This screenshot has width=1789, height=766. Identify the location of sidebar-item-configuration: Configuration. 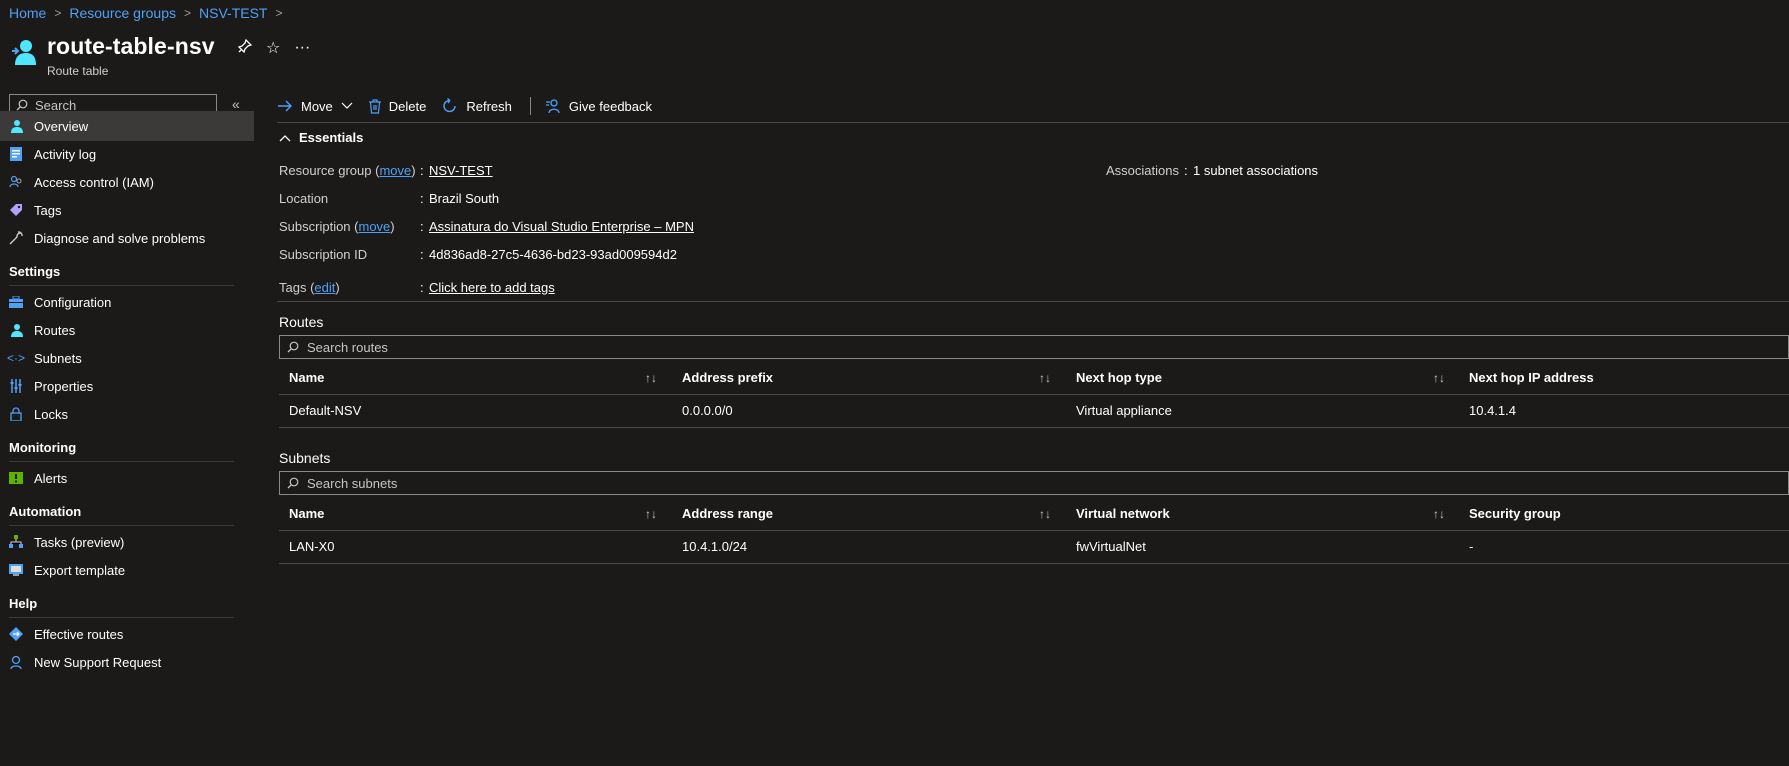
(127, 302).